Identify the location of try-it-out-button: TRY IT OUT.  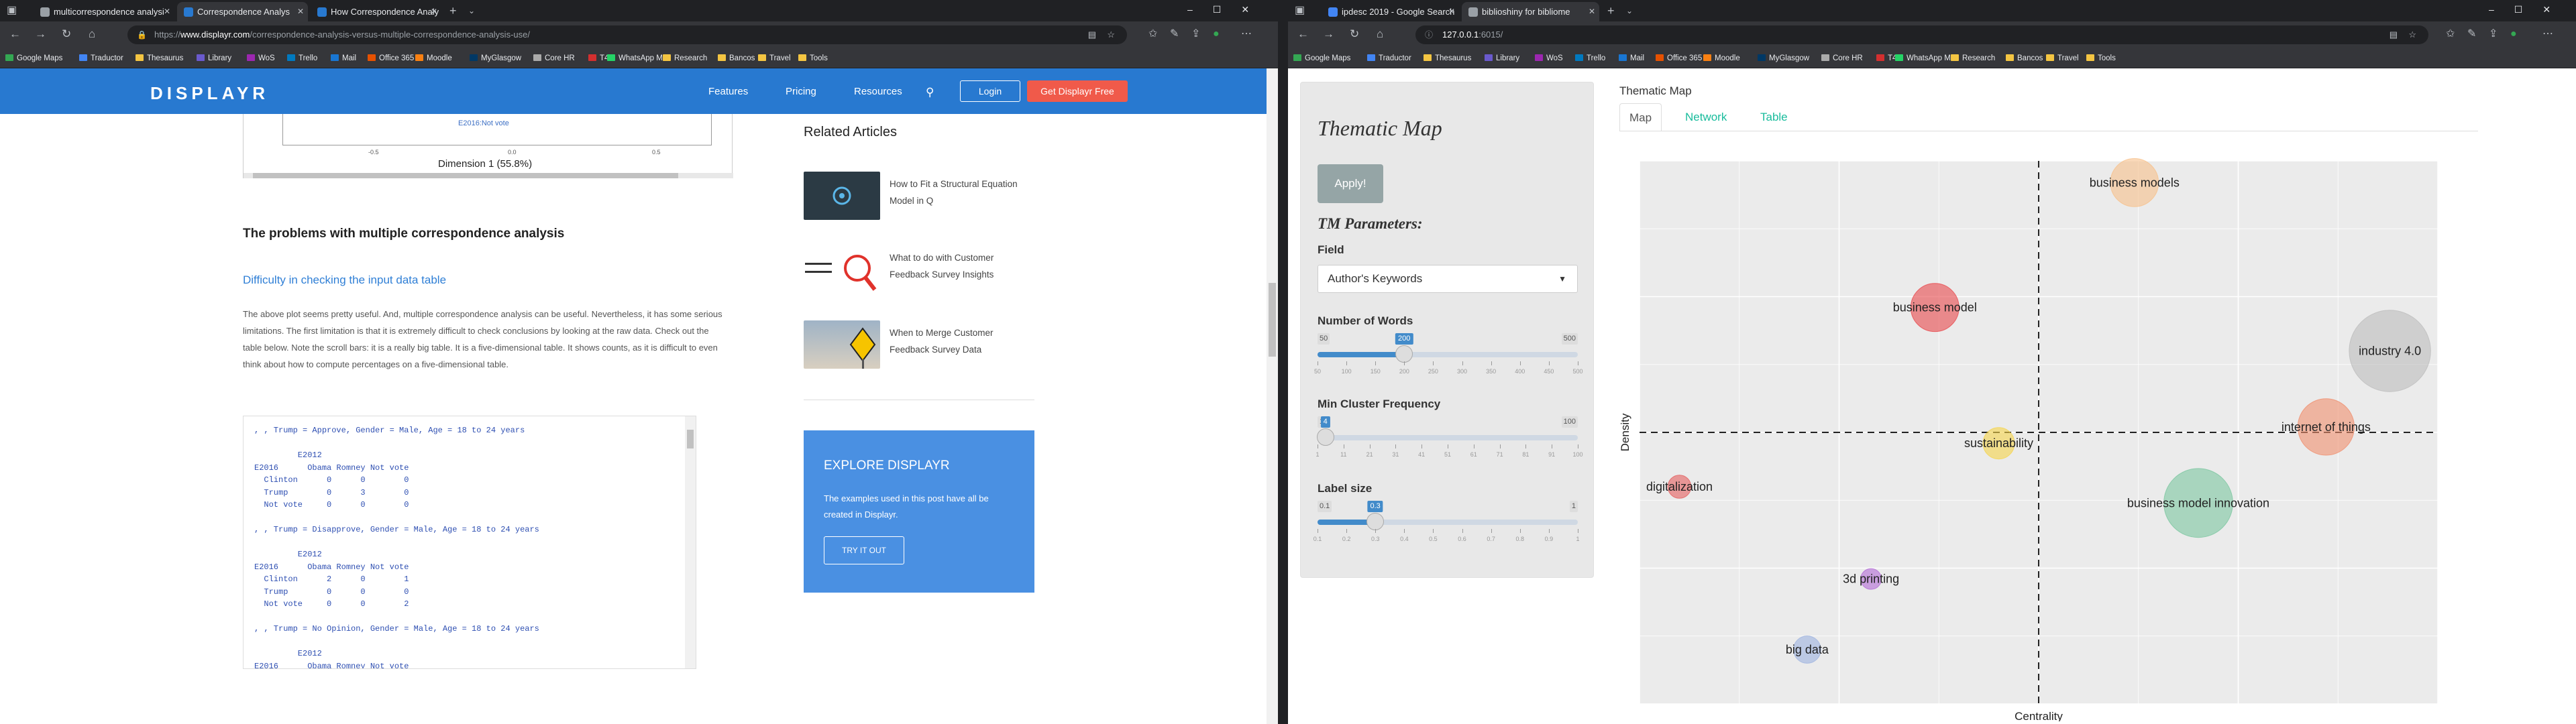
(864, 550).